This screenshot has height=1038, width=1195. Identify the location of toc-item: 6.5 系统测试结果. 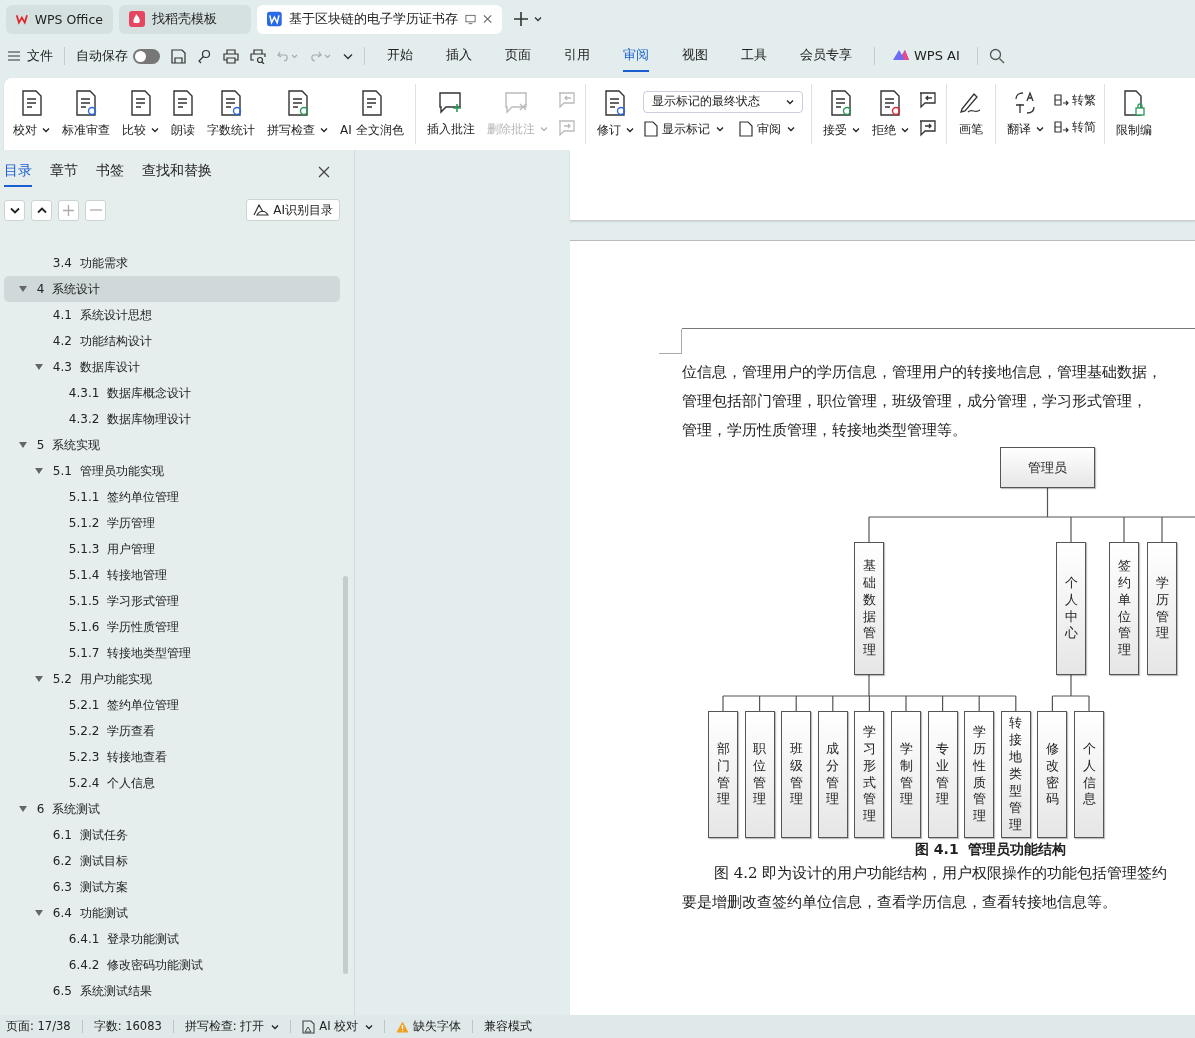
(172, 991).